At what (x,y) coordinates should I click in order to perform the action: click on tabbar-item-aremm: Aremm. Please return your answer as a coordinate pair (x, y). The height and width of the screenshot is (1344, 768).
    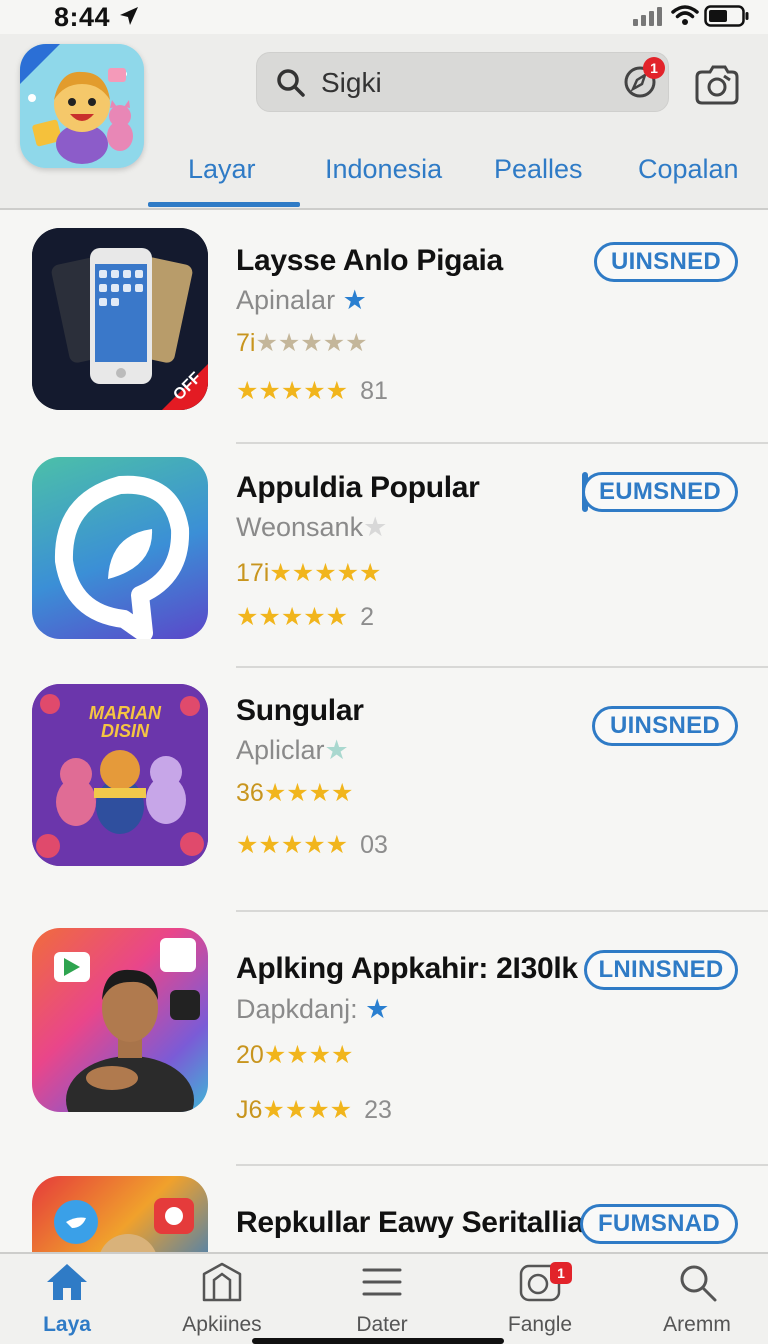
    Looking at the image, I should click on (697, 1299).